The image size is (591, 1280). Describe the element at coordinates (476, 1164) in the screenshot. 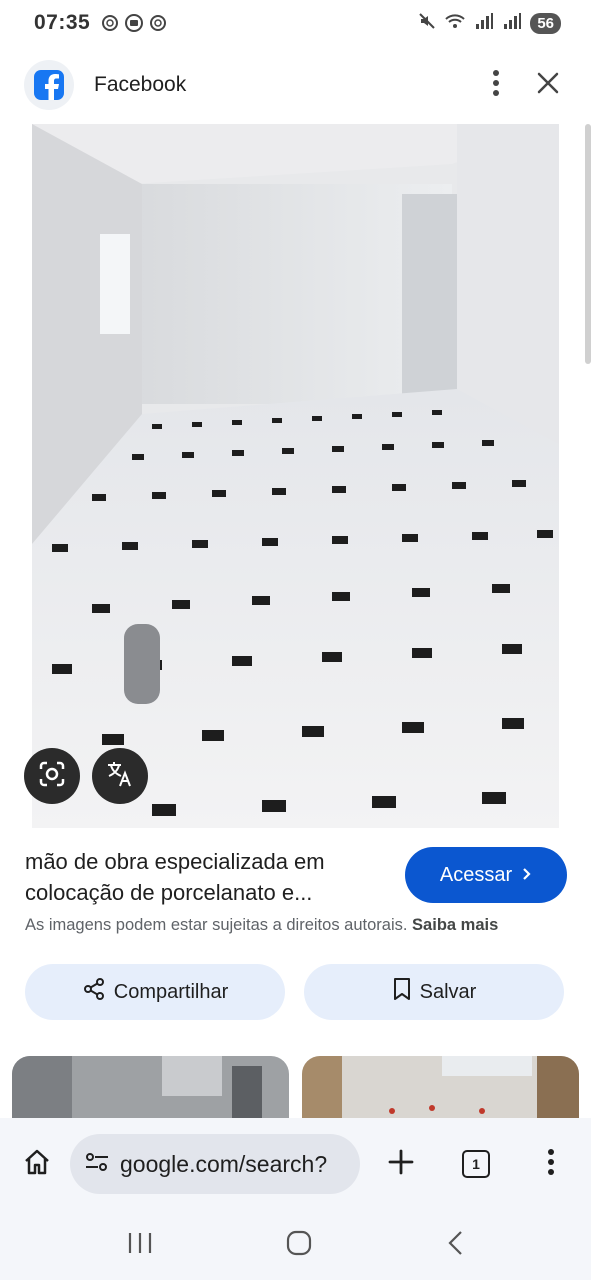

I see `tab-switcher-button: 1` at that location.